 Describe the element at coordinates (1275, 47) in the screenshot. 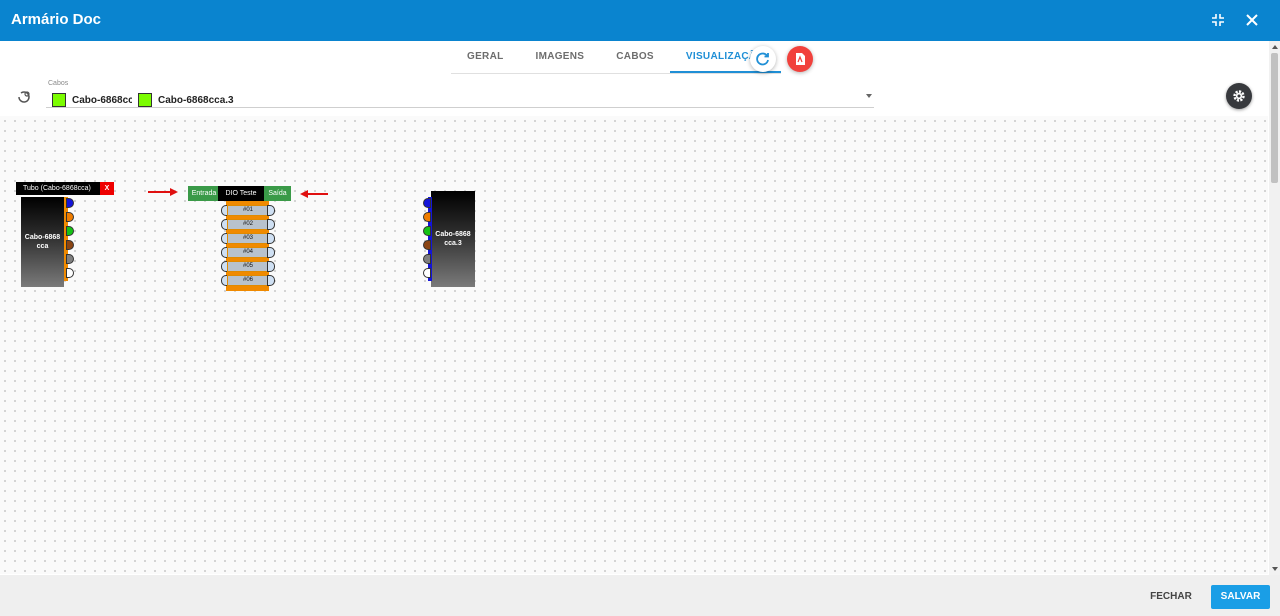

I see `scroll-up-icon` at that location.